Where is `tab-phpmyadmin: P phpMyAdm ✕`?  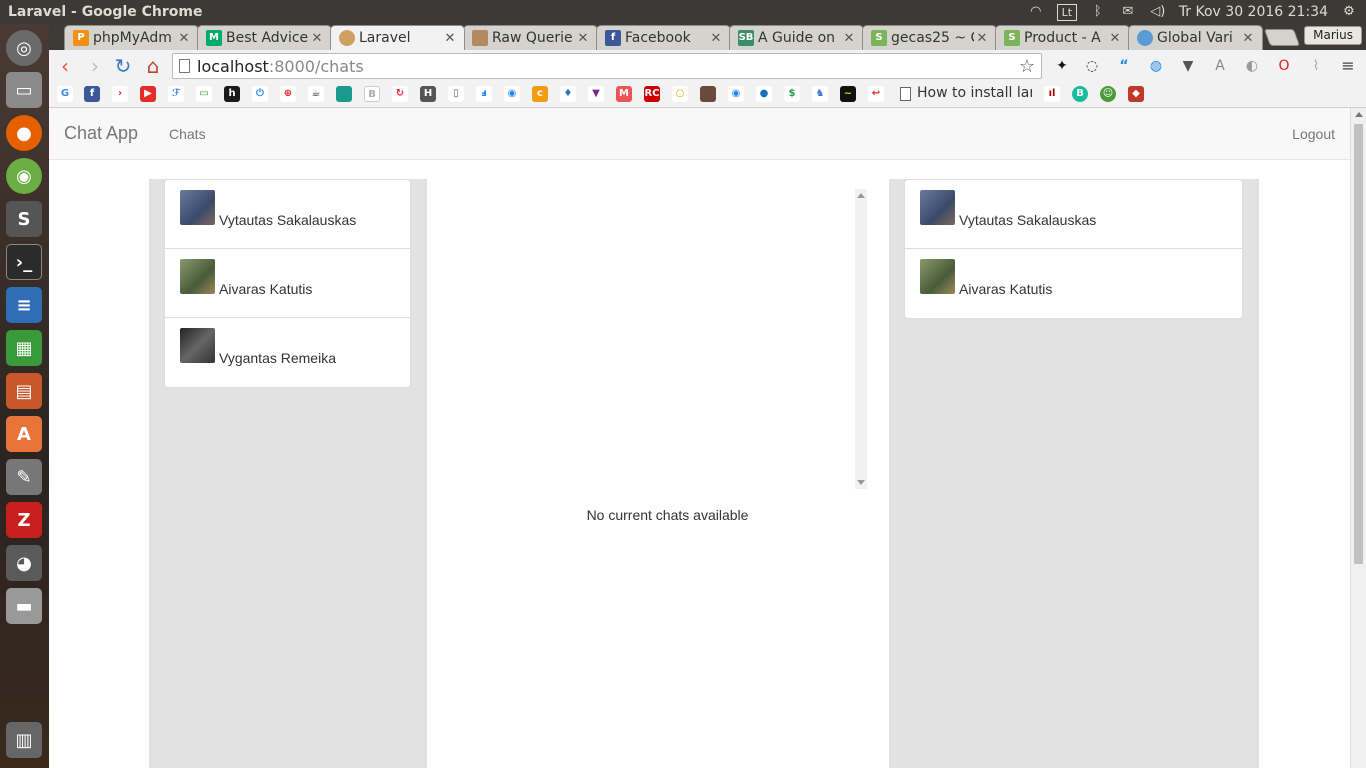 tab-phpmyadmin: P phpMyAdm ✕ is located at coordinates (131, 37).